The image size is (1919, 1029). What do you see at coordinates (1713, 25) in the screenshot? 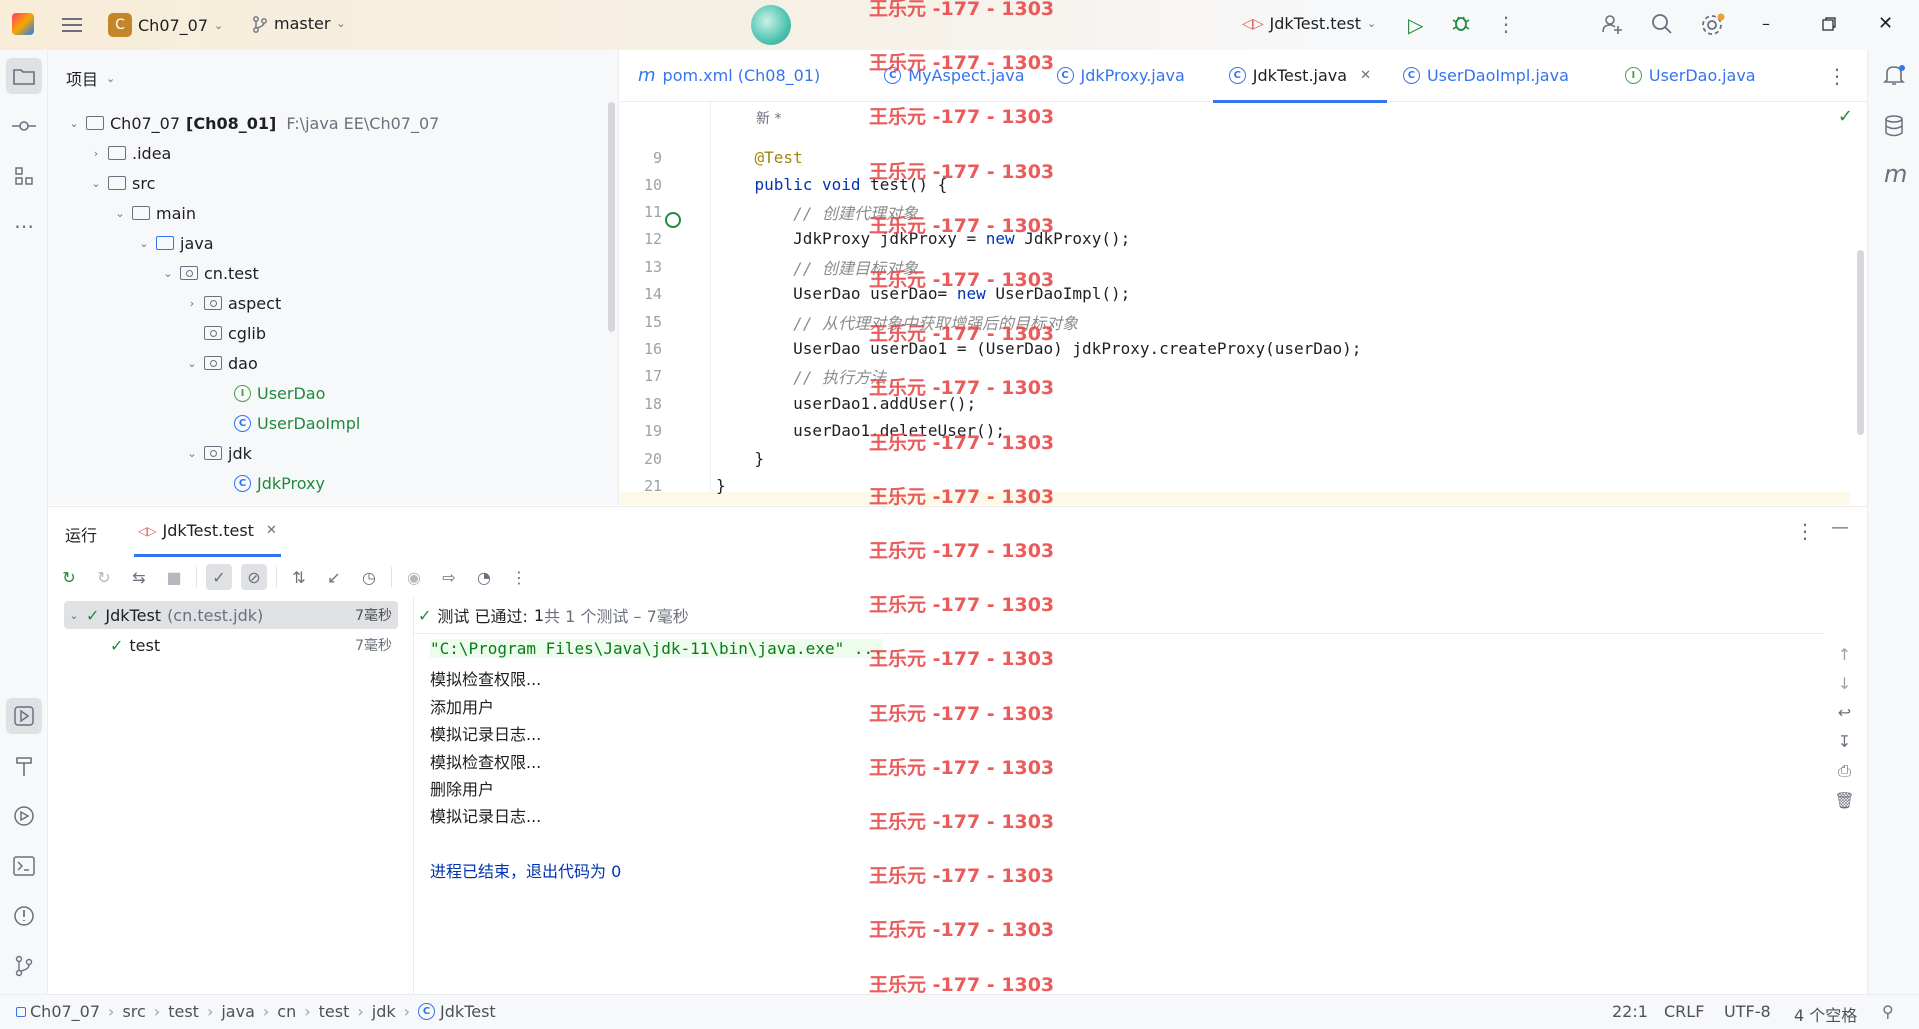
I see `settings-icon` at bounding box center [1713, 25].